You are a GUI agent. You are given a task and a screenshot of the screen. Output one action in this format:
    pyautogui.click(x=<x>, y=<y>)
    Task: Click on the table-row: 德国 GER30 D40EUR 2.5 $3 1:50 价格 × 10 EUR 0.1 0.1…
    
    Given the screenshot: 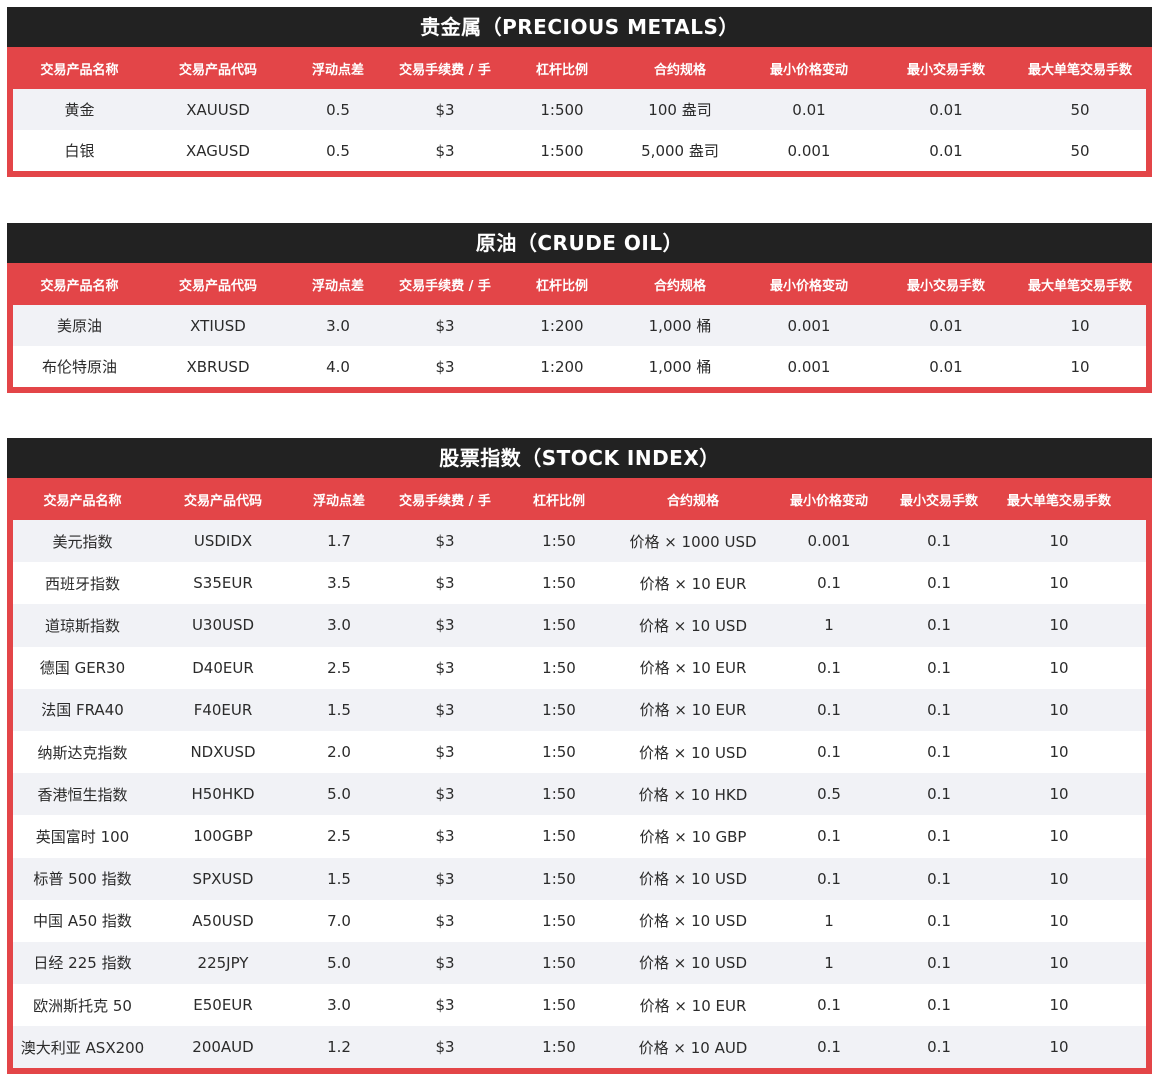 What is the action you would take?
    pyautogui.click(x=579, y=667)
    